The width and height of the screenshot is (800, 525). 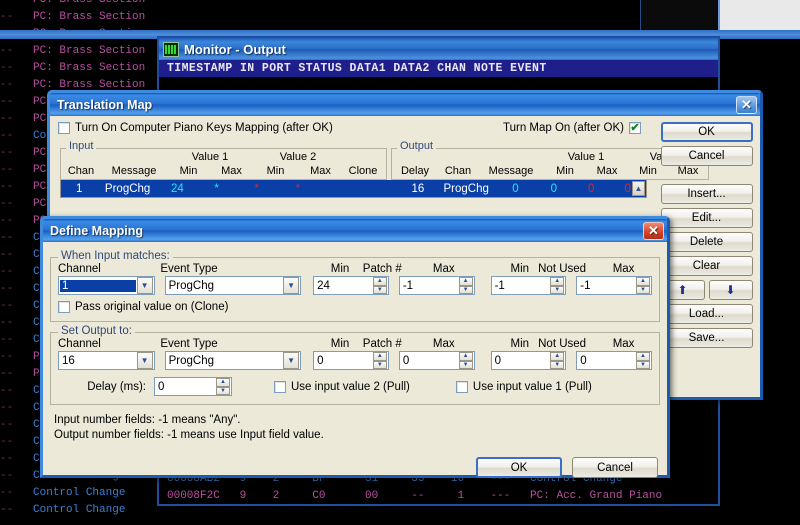 I want to click on label-output-min1: Min, so click(x=340, y=344).